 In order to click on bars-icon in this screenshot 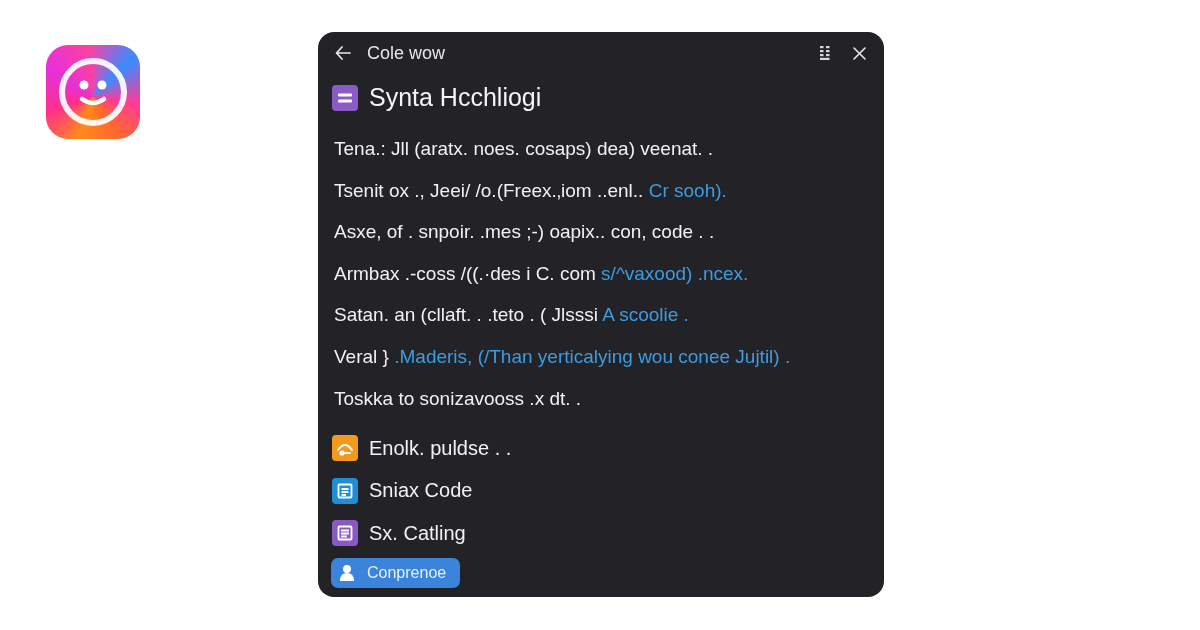, I will do `click(345, 97)`.